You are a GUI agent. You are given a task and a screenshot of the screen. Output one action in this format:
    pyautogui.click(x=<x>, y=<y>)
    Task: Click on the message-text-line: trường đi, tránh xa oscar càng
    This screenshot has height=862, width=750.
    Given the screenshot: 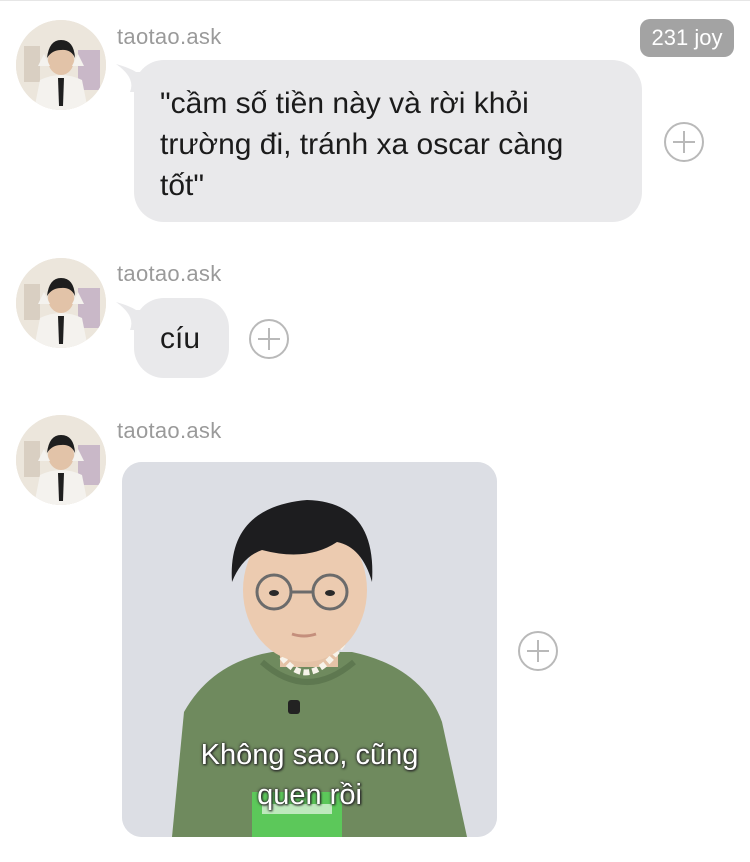 What is the action you would take?
    pyautogui.click(x=362, y=144)
    